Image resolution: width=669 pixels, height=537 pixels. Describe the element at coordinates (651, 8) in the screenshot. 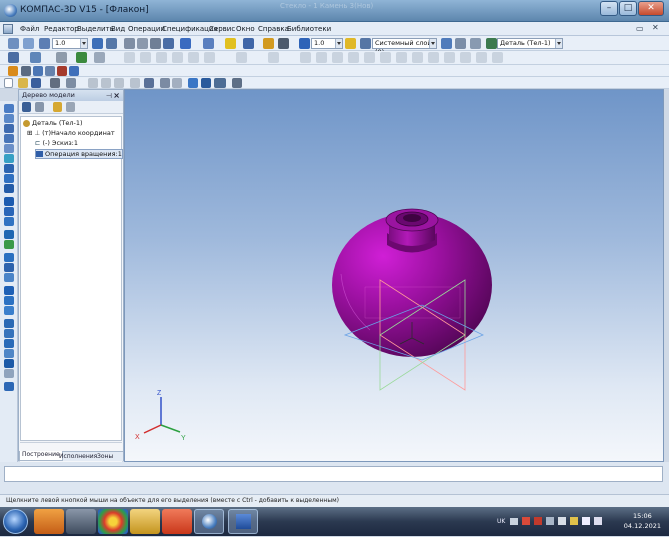

I see `close-button: ✕` at that location.